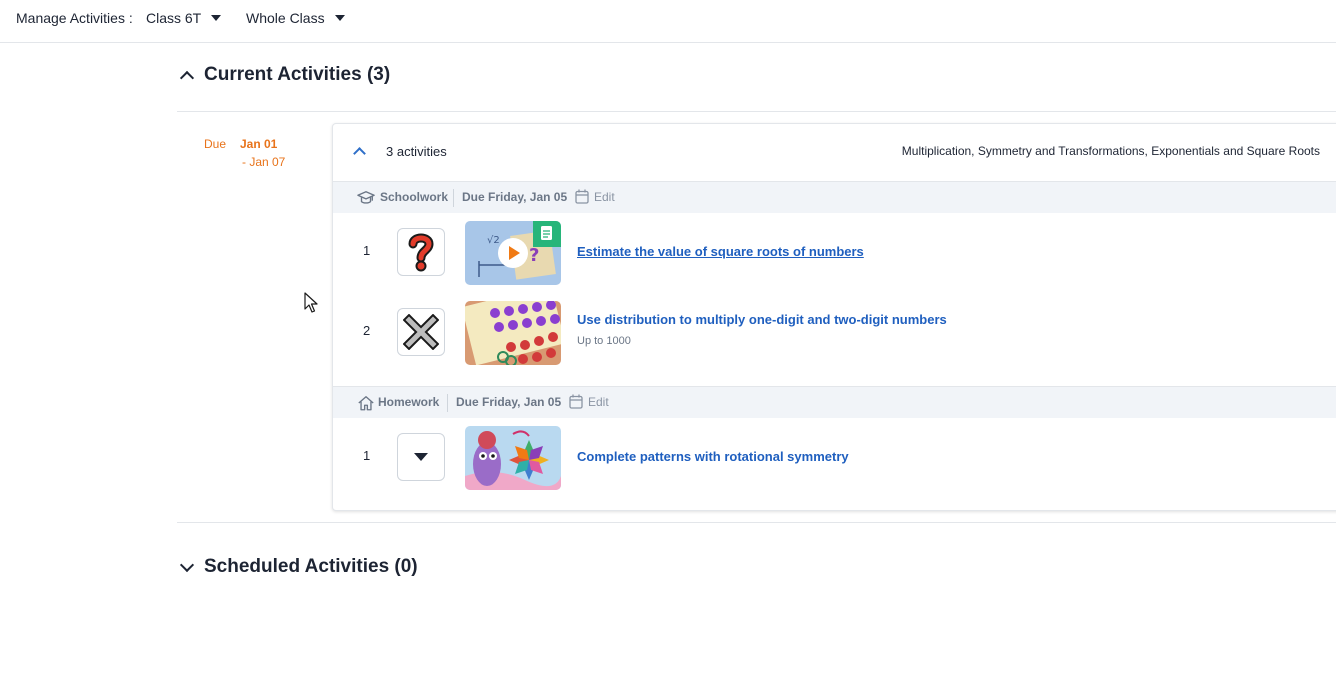 The height and width of the screenshot is (683, 1336). Describe the element at coordinates (668, 21) in the screenshot. I see `top-bar: Manage Activities : Class 6T Whole Class` at that location.